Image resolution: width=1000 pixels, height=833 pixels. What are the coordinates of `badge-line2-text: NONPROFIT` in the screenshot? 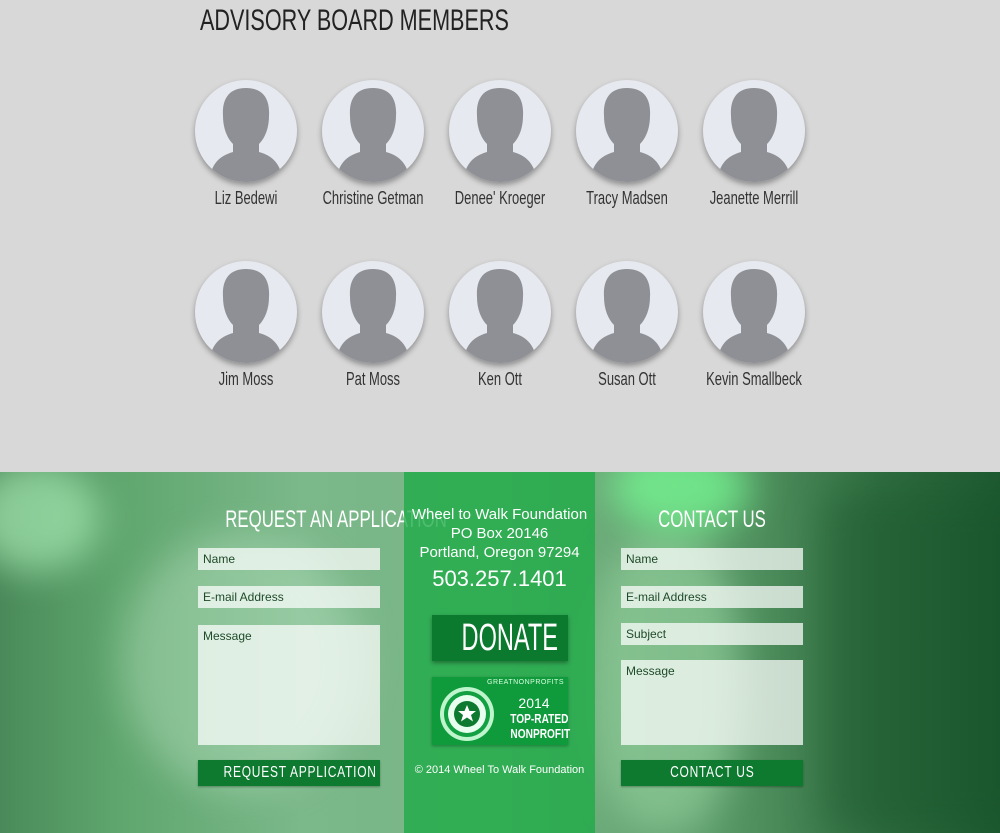 It's located at (540, 733).